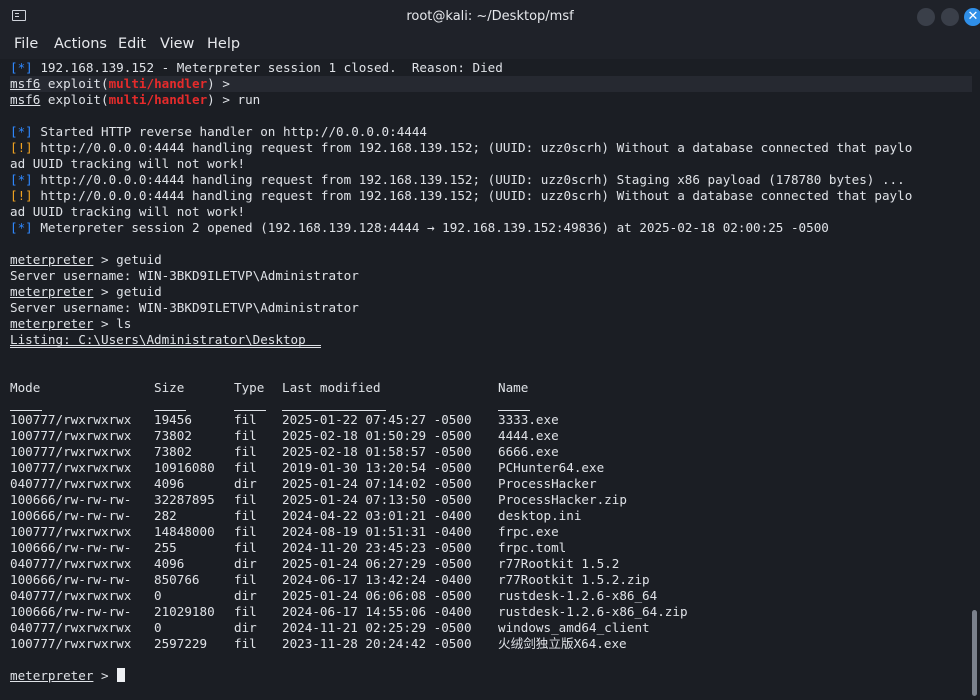 This screenshot has height=700, width=980. What do you see at coordinates (490, 46) in the screenshot?
I see `menu-bar: File Actions Edit View Help` at bounding box center [490, 46].